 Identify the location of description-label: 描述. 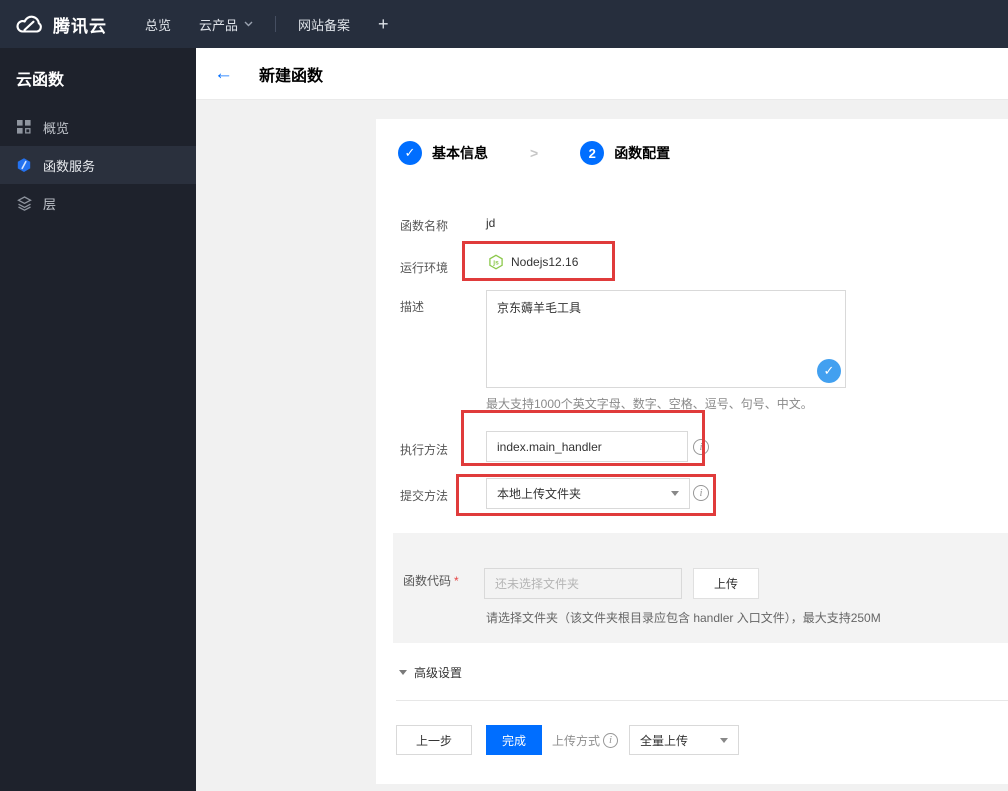
(412, 307).